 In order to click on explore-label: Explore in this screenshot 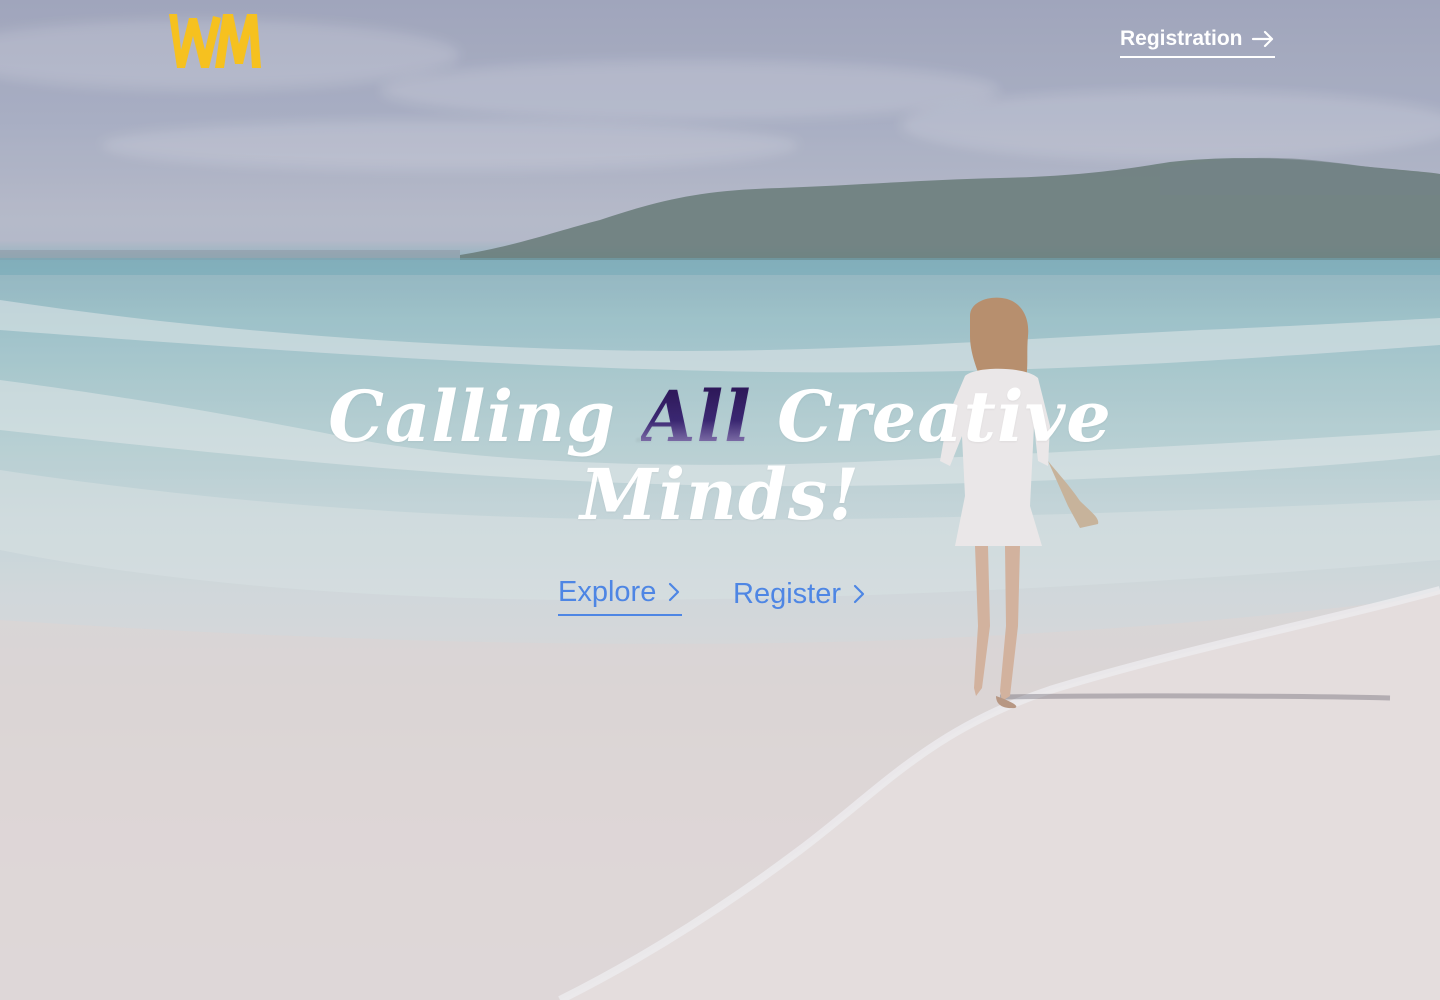, I will do `click(607, 591)`.